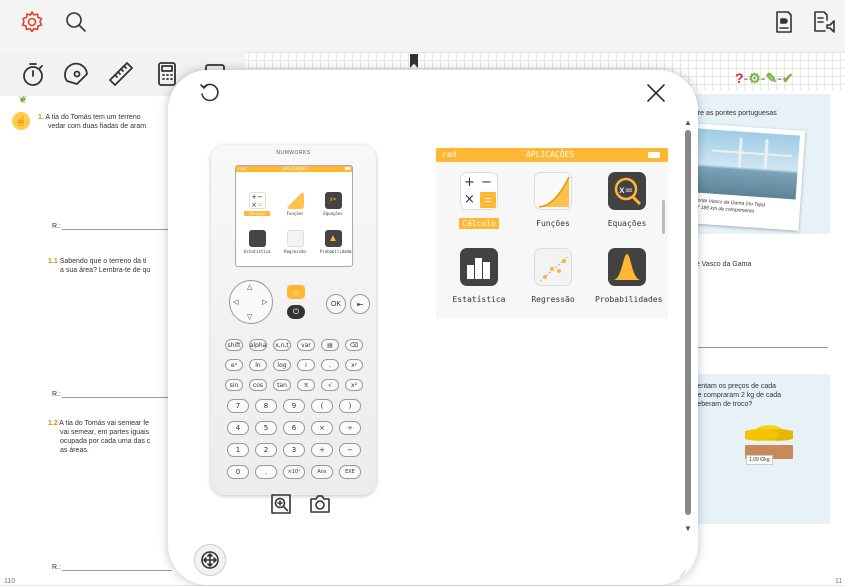 The height and width of the screenshot is (586, 845). I want to click on key-row4-0: 7, so click(238, 406).